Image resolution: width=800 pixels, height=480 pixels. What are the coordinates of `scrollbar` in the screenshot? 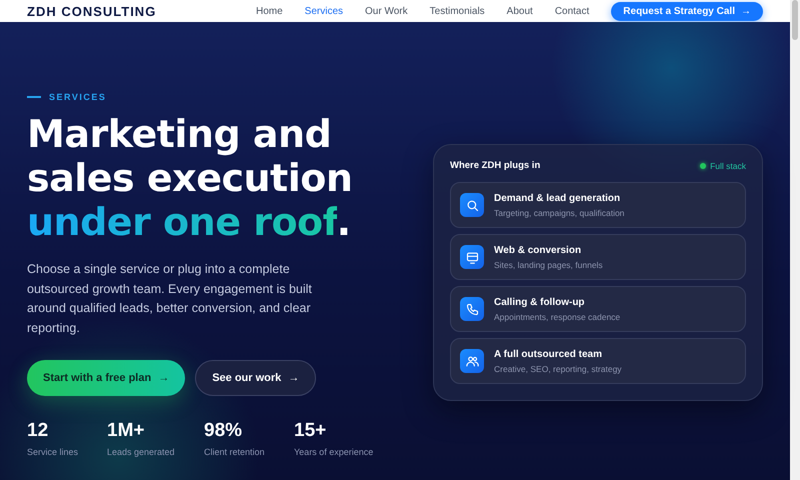 It's located at (795, 240).